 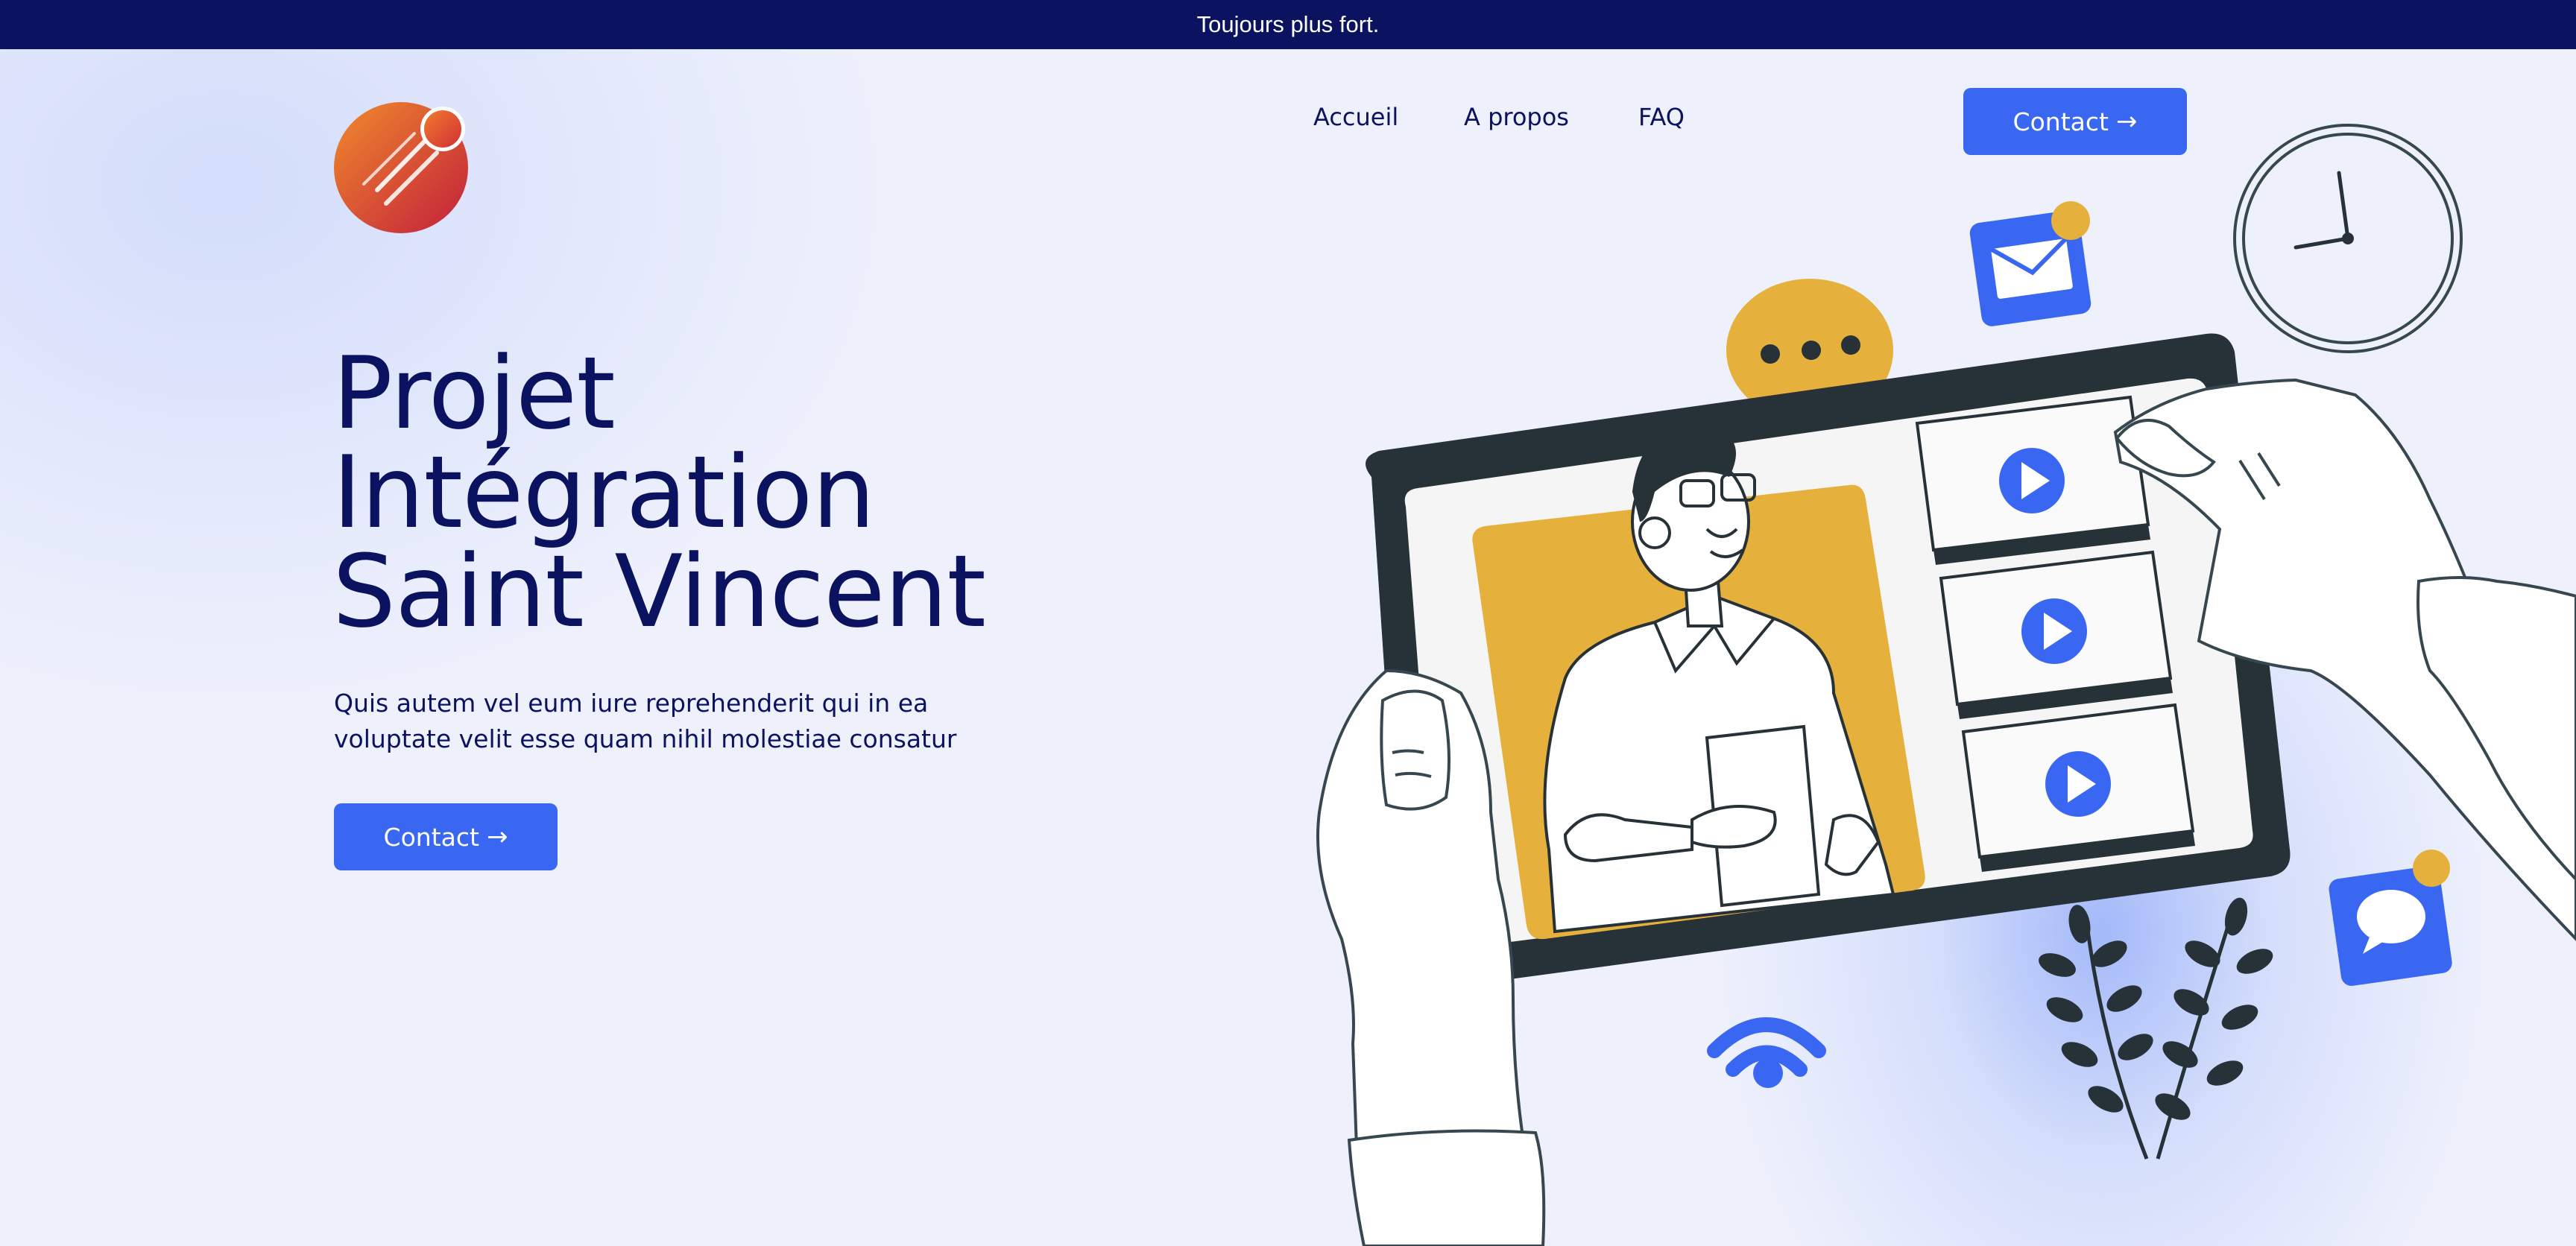 What do you see at coordinates (2031, 263) in the screenshot?
I see `mail-icon` at bounding box center [2031, 263].